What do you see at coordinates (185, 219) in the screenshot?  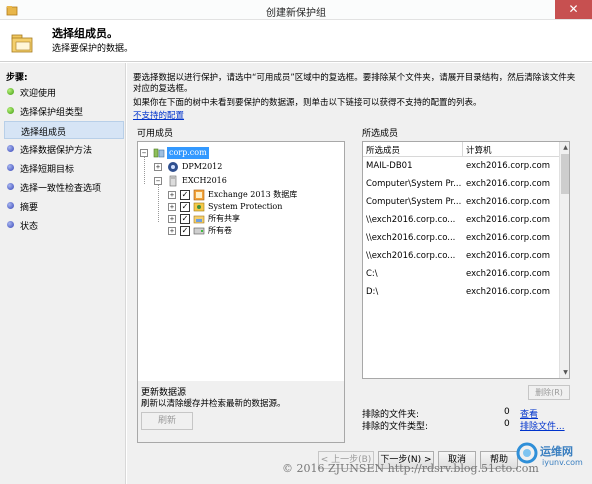 I see `shares-checkbox: ✓` at bounding box center [185, 219].